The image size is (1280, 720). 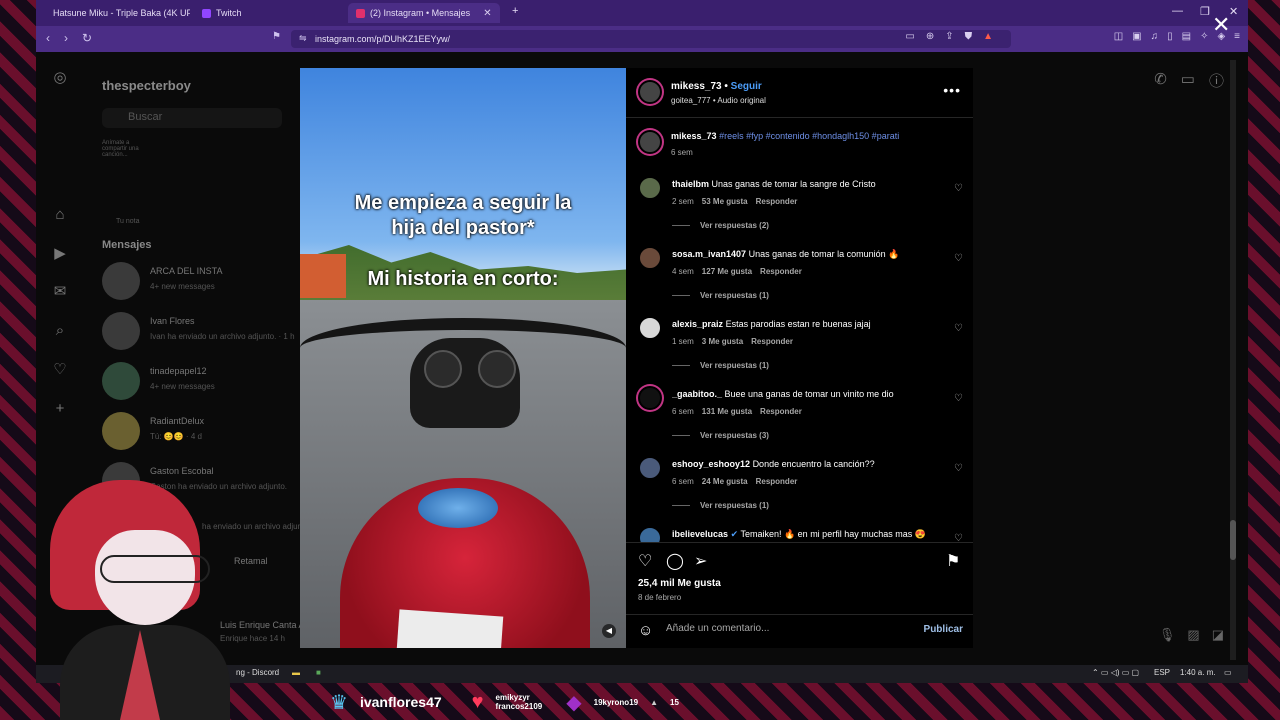 I want to click on comment-likes: 3 Me gusta, so click(x=722, y=341).